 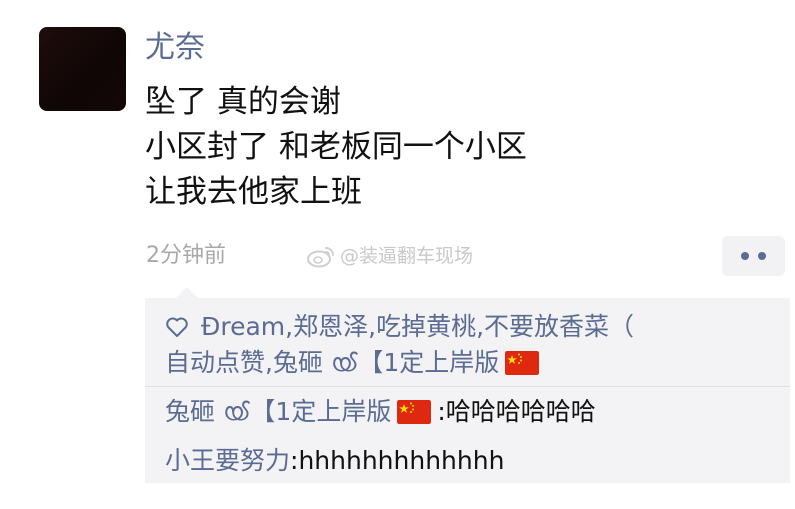 I want to click on comment-item: 小王要努力 : hhhhhhhhhhhhh, so click(x=334, y=461).